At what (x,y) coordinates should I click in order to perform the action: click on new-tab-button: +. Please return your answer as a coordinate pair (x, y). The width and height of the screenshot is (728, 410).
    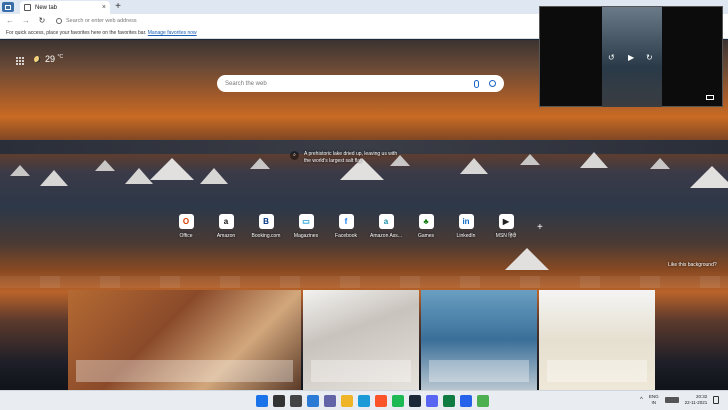
    Looking at the image, I should click on (118, 7).